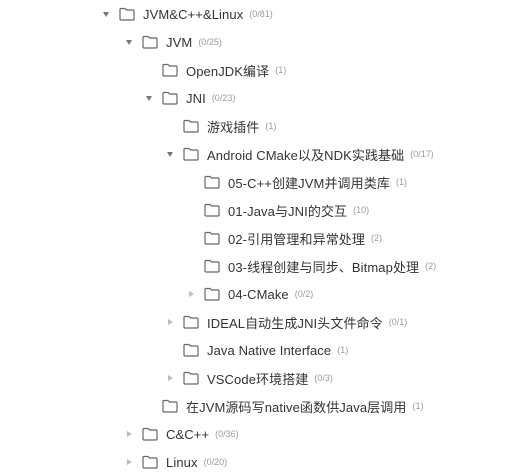 The width and height of the screenshot is (525, 476). Describe the element at coordinates (309, 183) in the screenshot. I see `tree-item-label: 05-C++创建JVM并调用类库` at that location.